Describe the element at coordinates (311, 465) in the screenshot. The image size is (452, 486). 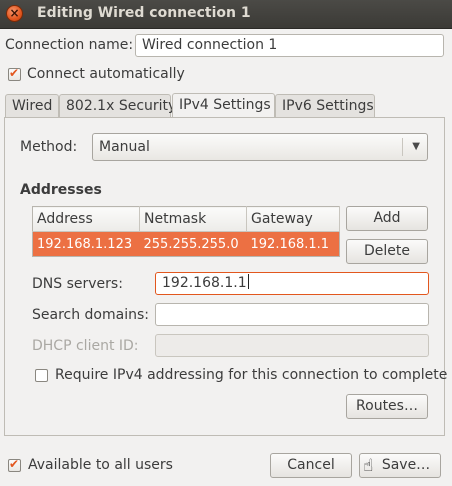
I see `cancel-button: Cancel` at that location.